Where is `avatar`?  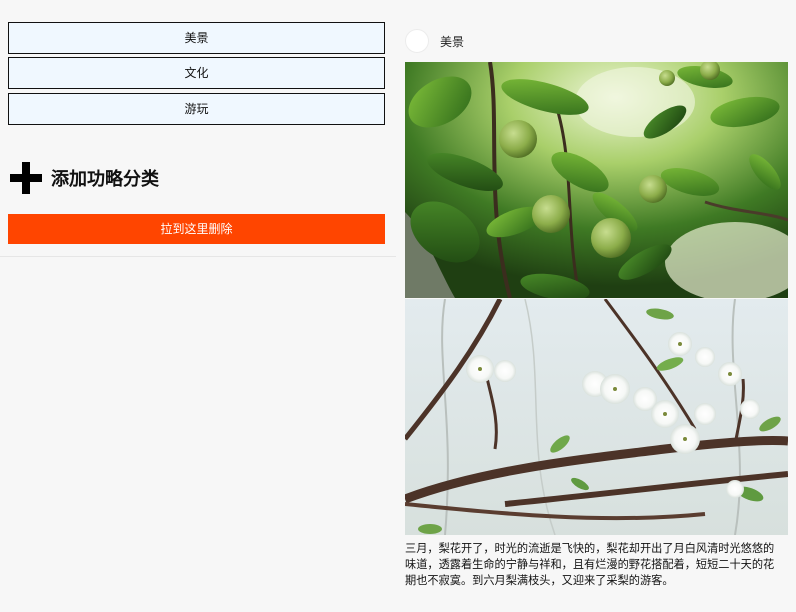
avatar is located at coordinates (417, 41).